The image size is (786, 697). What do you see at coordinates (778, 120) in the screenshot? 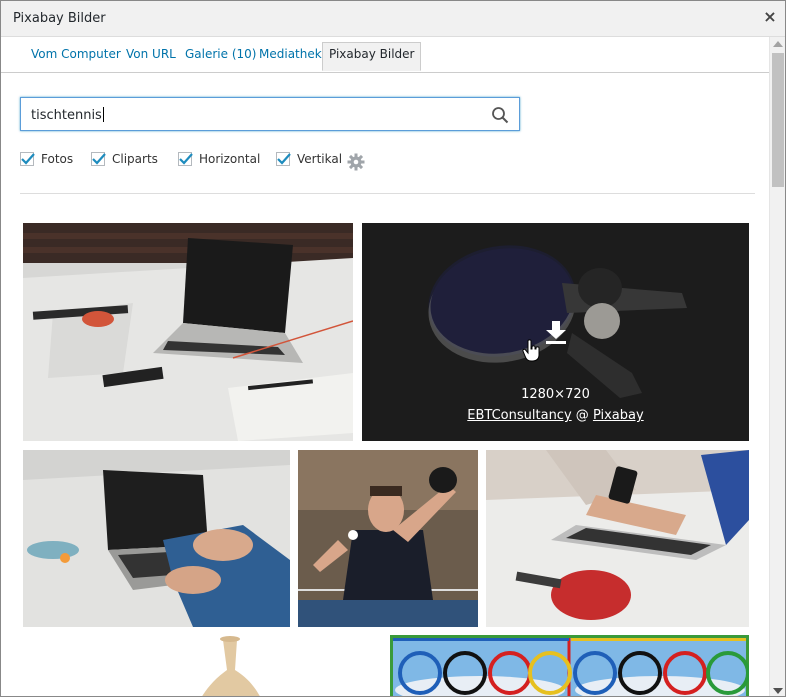
I see `scrollbar-thumb` at bounding box center [778, 120].